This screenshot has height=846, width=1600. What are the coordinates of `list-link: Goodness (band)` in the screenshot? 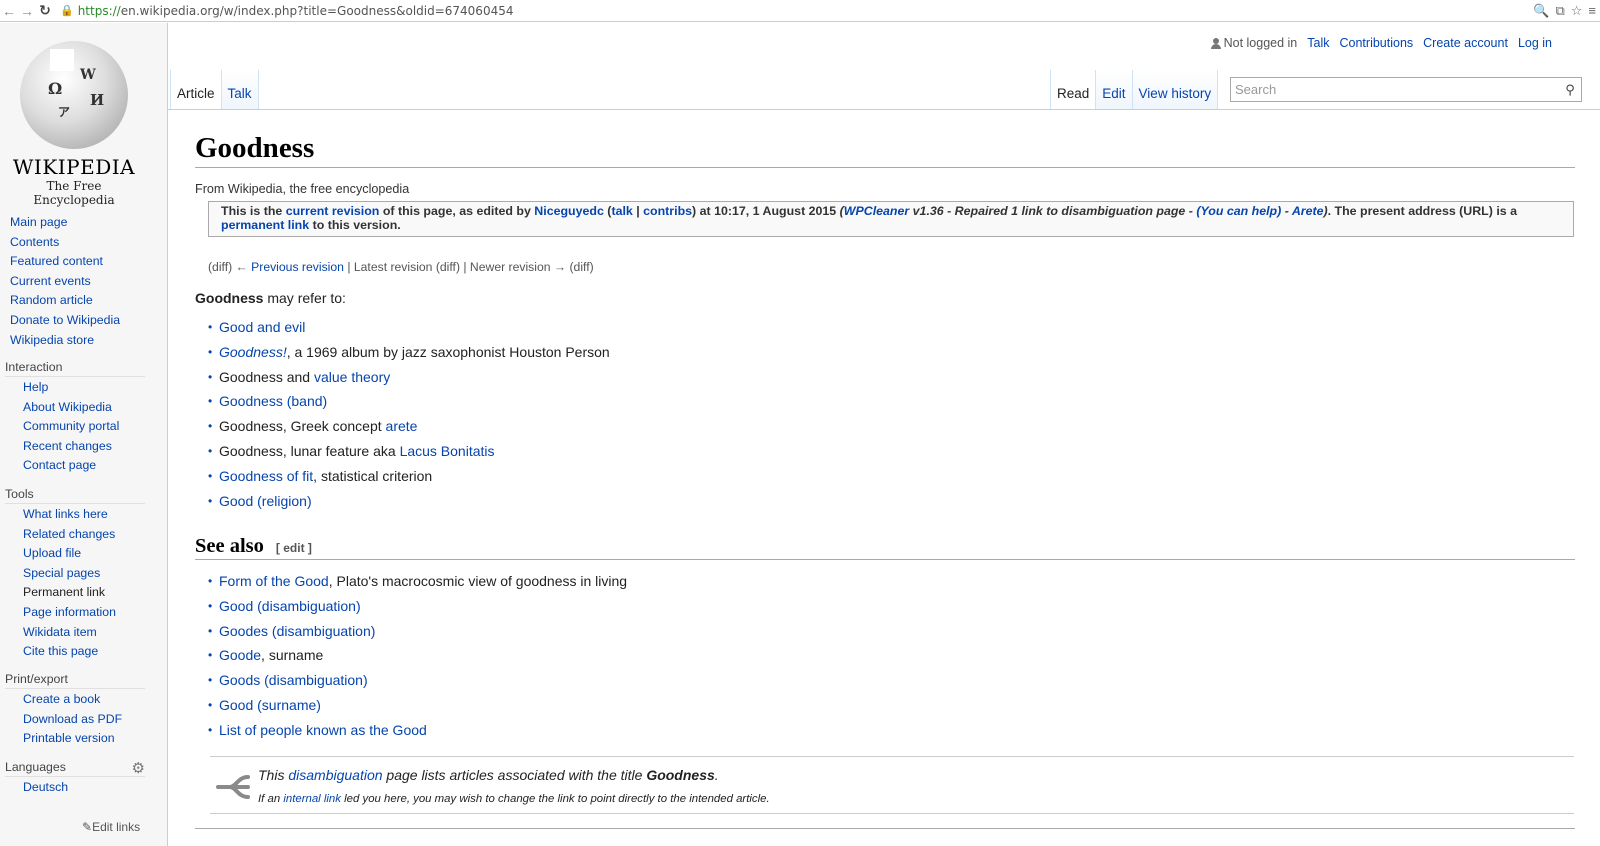 It's located at (273, 401).